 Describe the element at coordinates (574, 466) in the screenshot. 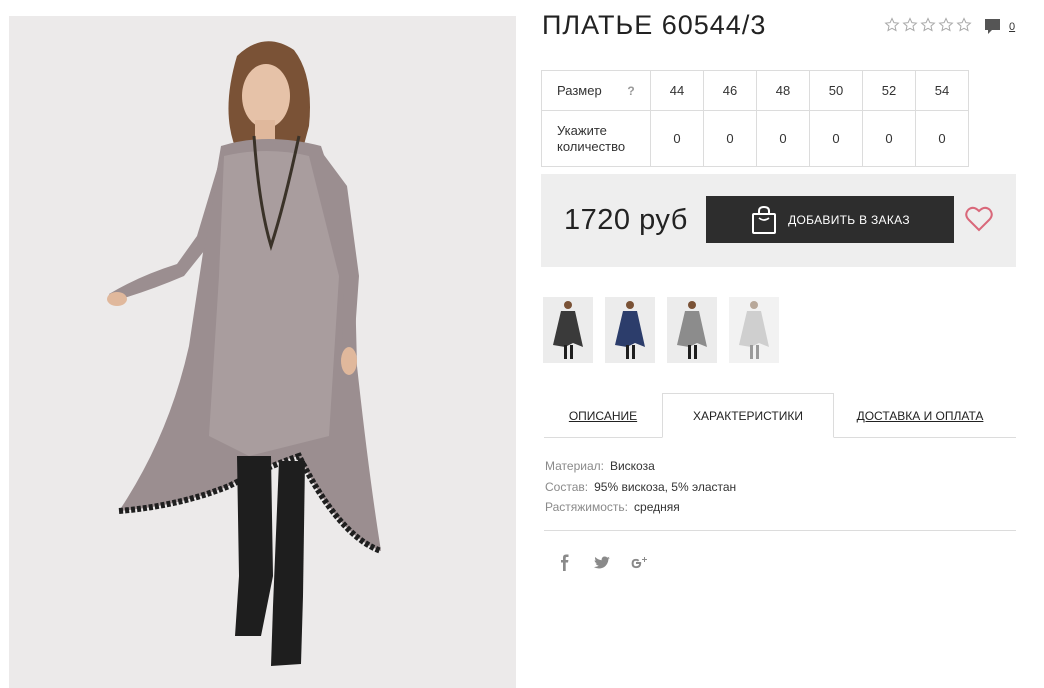

I see `spec-key: Материал:` at that location.